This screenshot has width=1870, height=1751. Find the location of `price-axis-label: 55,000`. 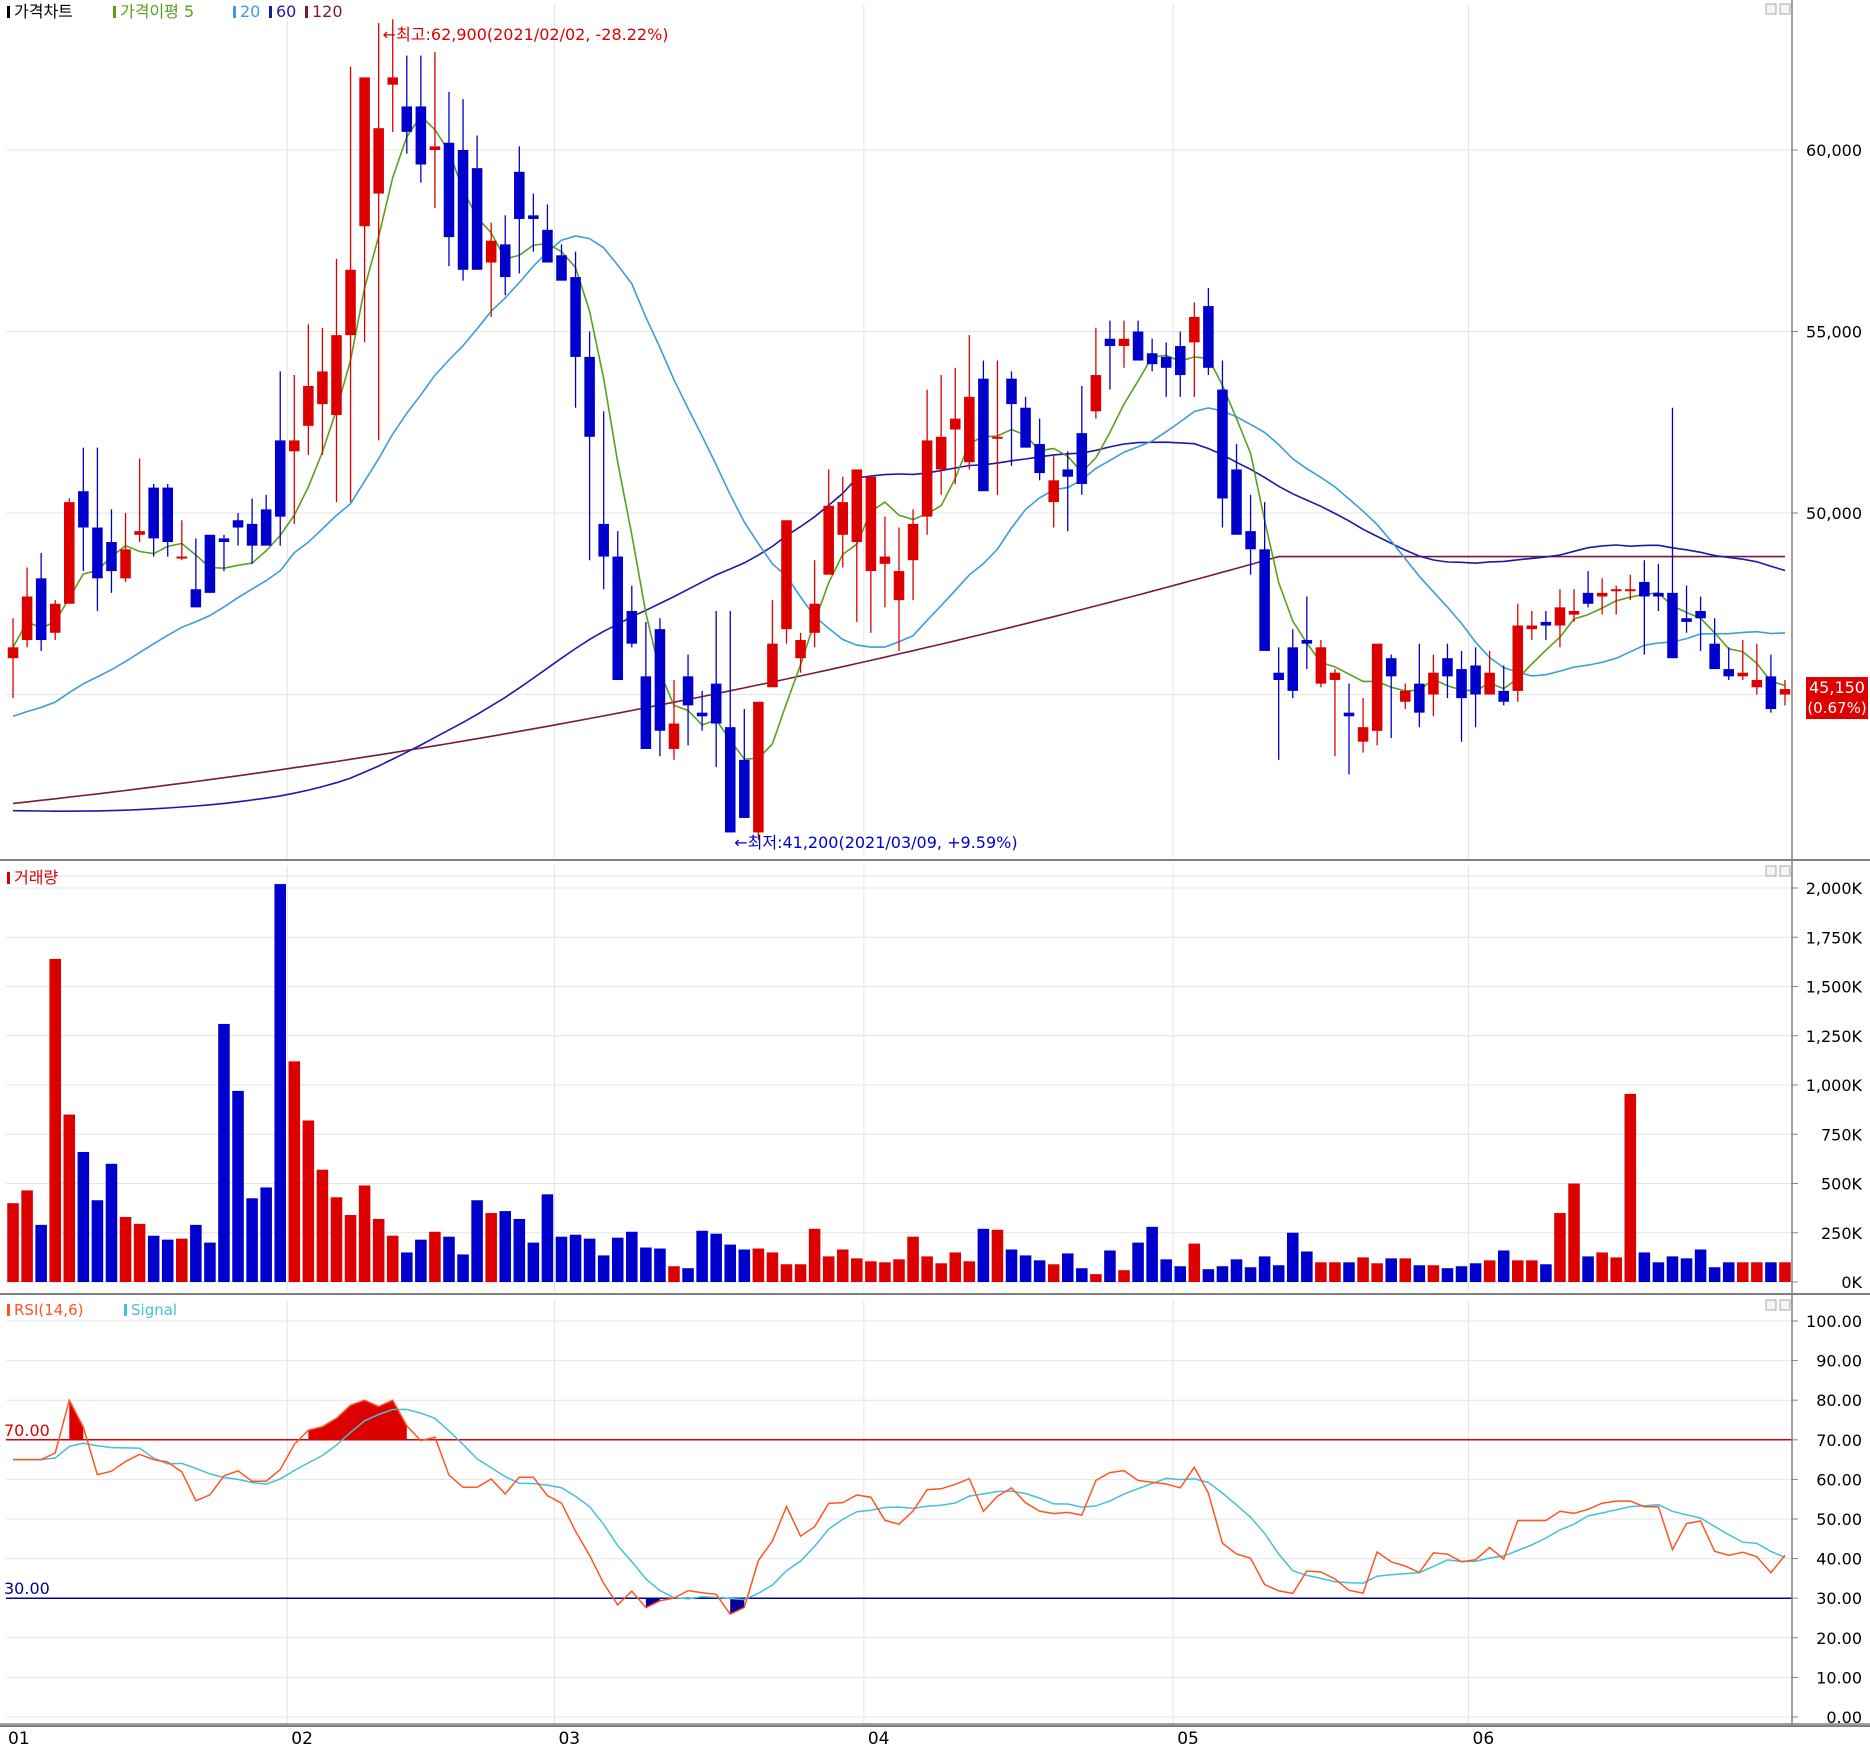

price-axis-label: 55,000 is located at coordinates (1834, 332).